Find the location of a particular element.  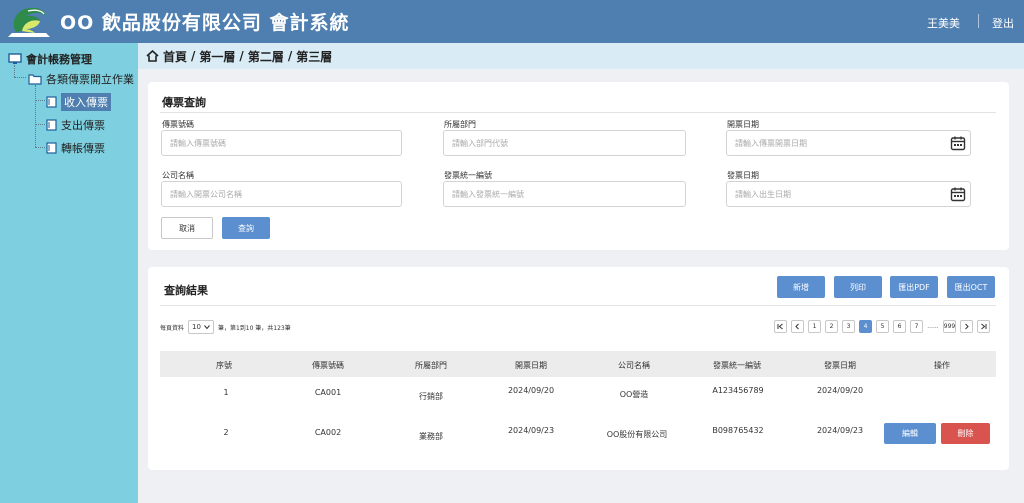

department-label: 所屬部門 is located at coordinates (460, 124).